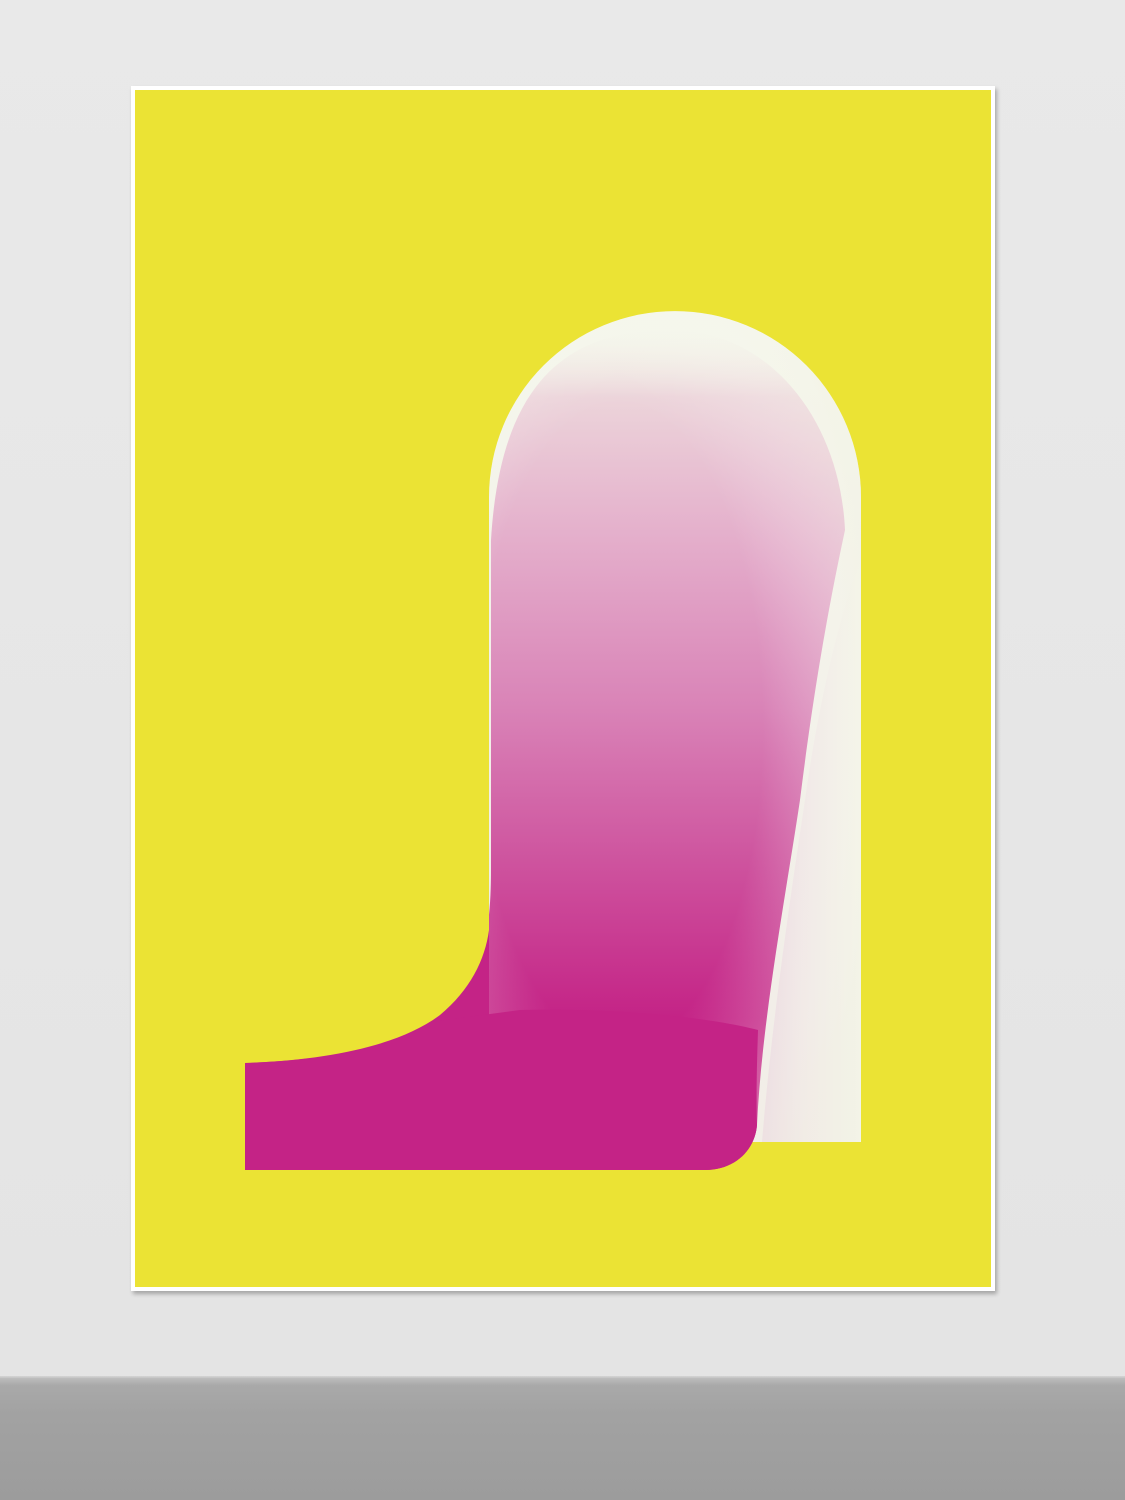 The height and width of the screenshot is (1500, 1125). I want to click on gallery-floor, so click(562, 1439).